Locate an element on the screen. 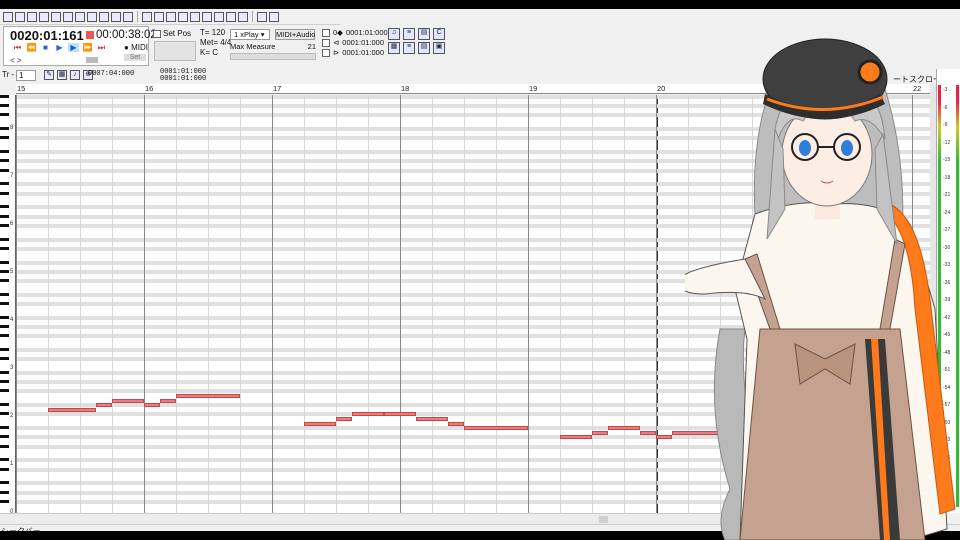 This screenshot has width=960, height=540. select-all-icon is located at coordinates (219, 16).